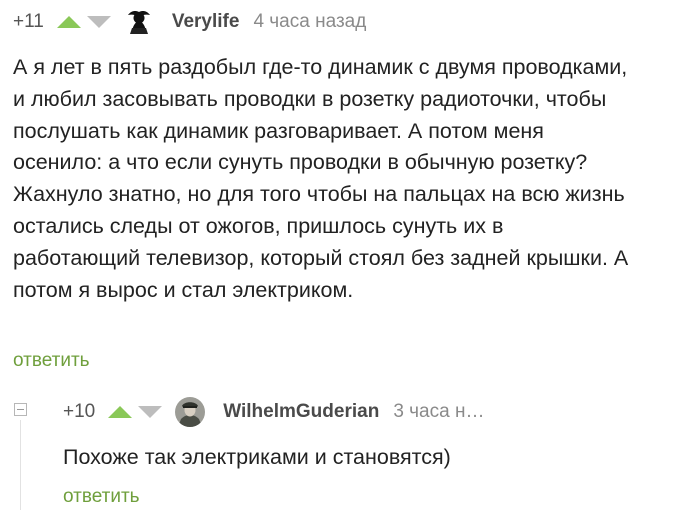 The width and height of the screenshot is (700, 514). I want to click on reply-text: Похоже так электриками и становятся), so click(257, 457).